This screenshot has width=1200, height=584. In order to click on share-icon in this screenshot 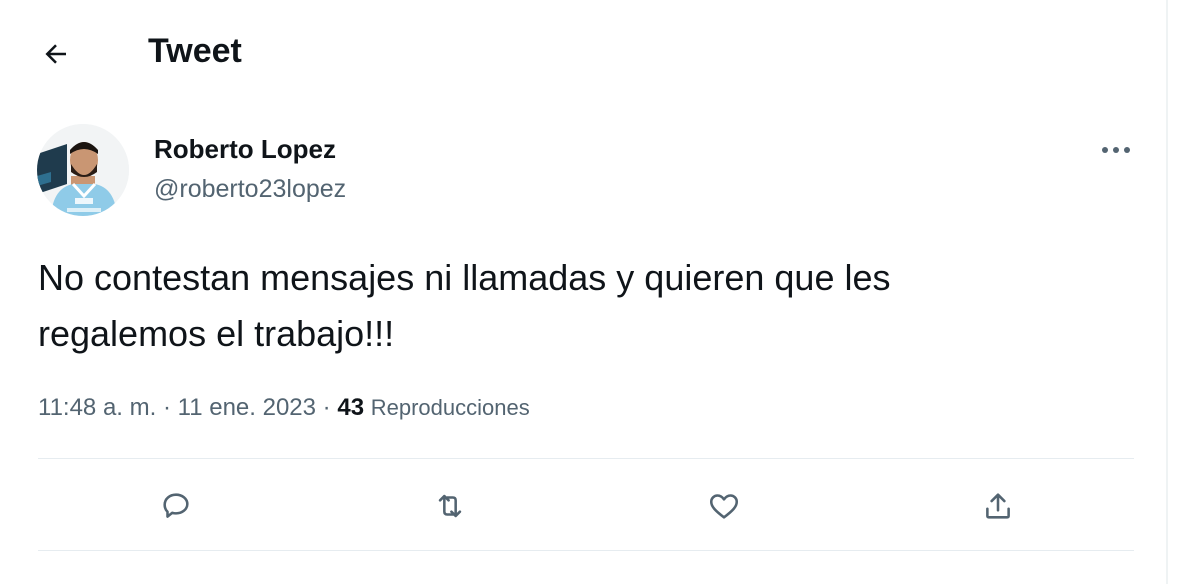, I will do `click(998, 506)`.